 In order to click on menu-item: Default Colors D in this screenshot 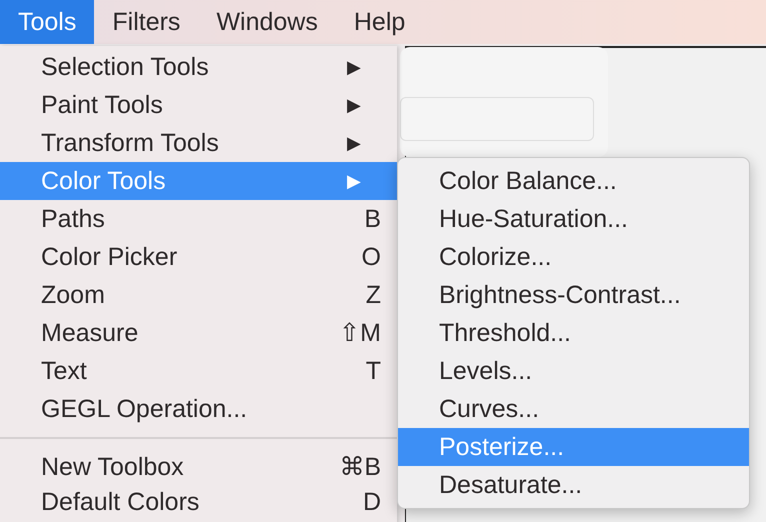, I will do `click(198, 502)`.